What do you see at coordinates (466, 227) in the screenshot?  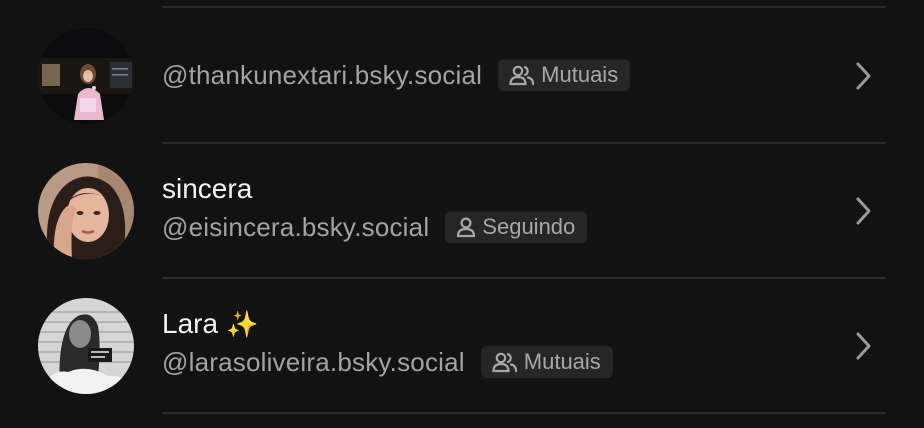 I see `user-icon` at bounding box center [466, 227].